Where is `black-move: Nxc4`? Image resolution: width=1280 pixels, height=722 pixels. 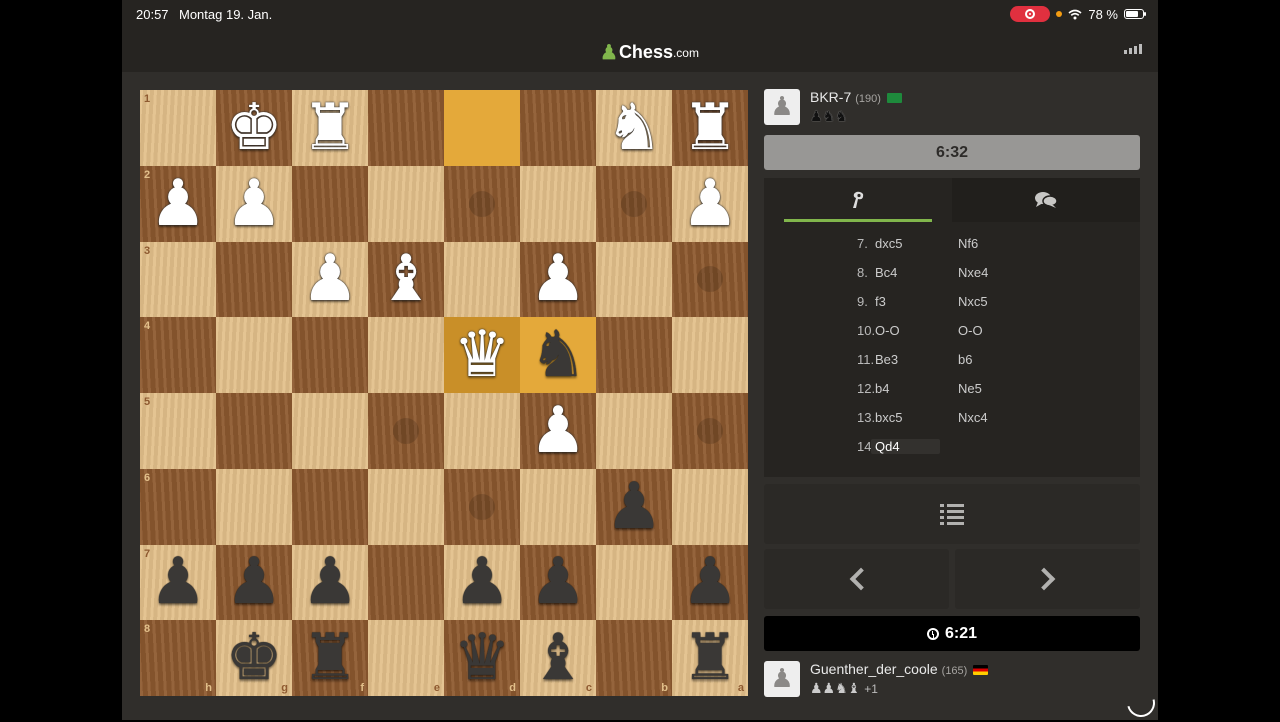
black-move: Nxc4 is located at coordinates (973, 417).